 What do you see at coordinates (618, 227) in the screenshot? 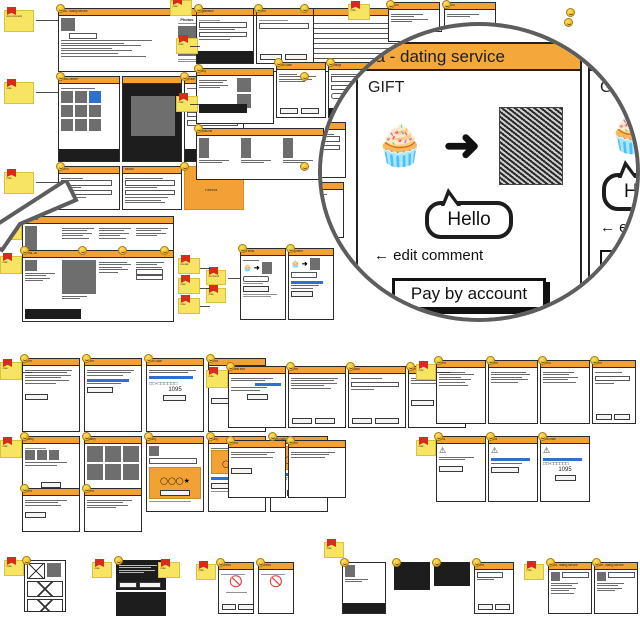
I see `edit-comment-link: ← edit` at bounding box center [618, 227].